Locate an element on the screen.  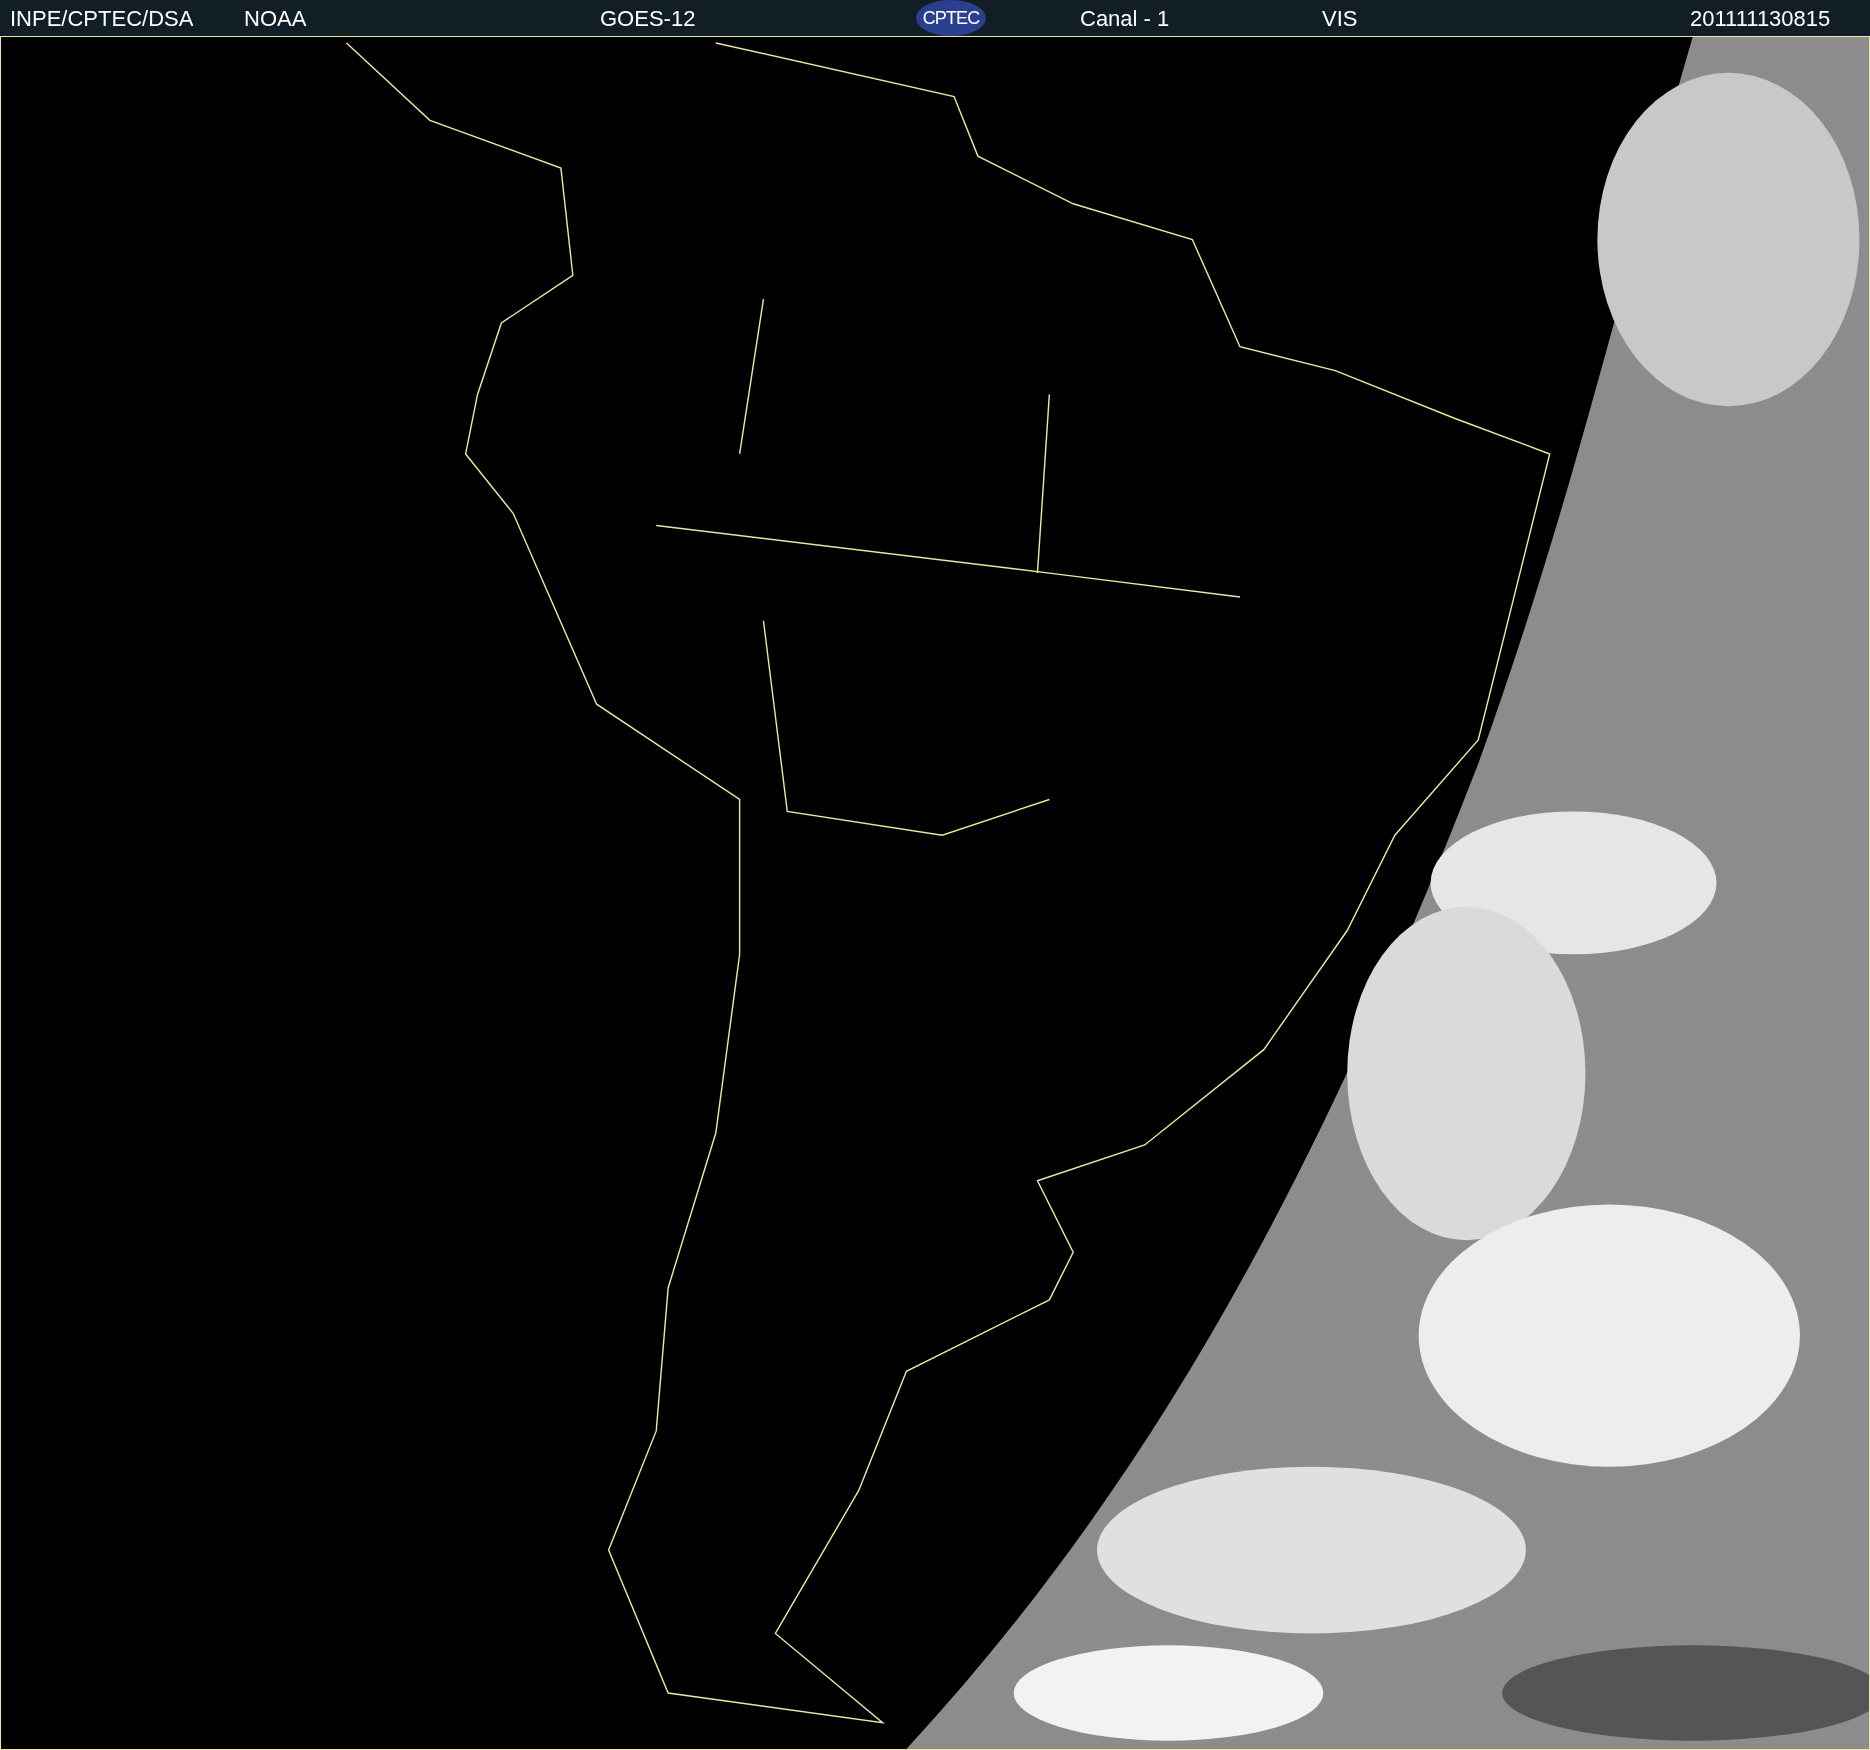
header-label: 201111130815 is located at coordinates (1760, 18).